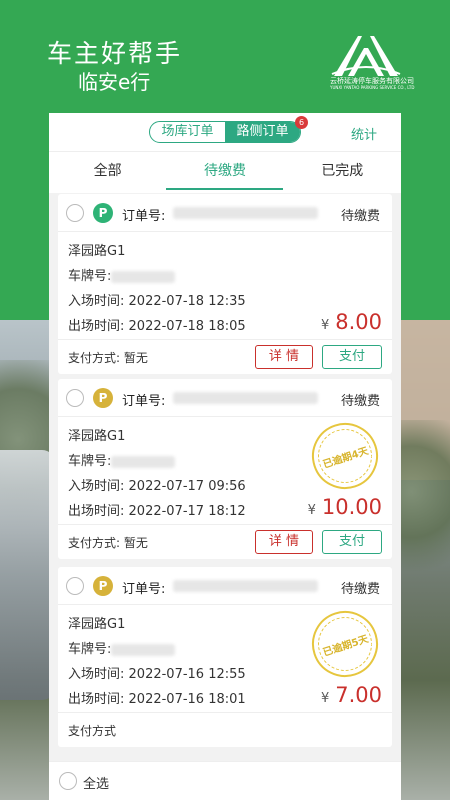 This screenshot has height=800, width=450. Describe the element at coordinates (187, 699) in the screenshot. I see `exit-time: 2022-07-16 18:01` at that location.